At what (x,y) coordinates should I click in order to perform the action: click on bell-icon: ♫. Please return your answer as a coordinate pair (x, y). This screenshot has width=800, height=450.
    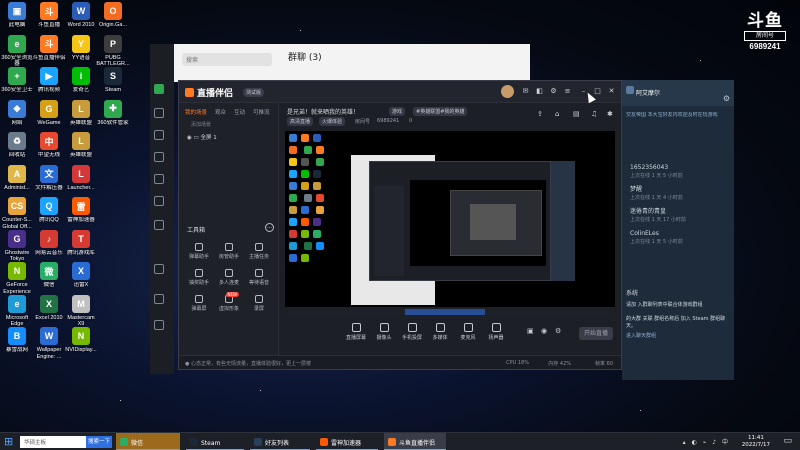
    Looking at the image, I should click on (594, 114).